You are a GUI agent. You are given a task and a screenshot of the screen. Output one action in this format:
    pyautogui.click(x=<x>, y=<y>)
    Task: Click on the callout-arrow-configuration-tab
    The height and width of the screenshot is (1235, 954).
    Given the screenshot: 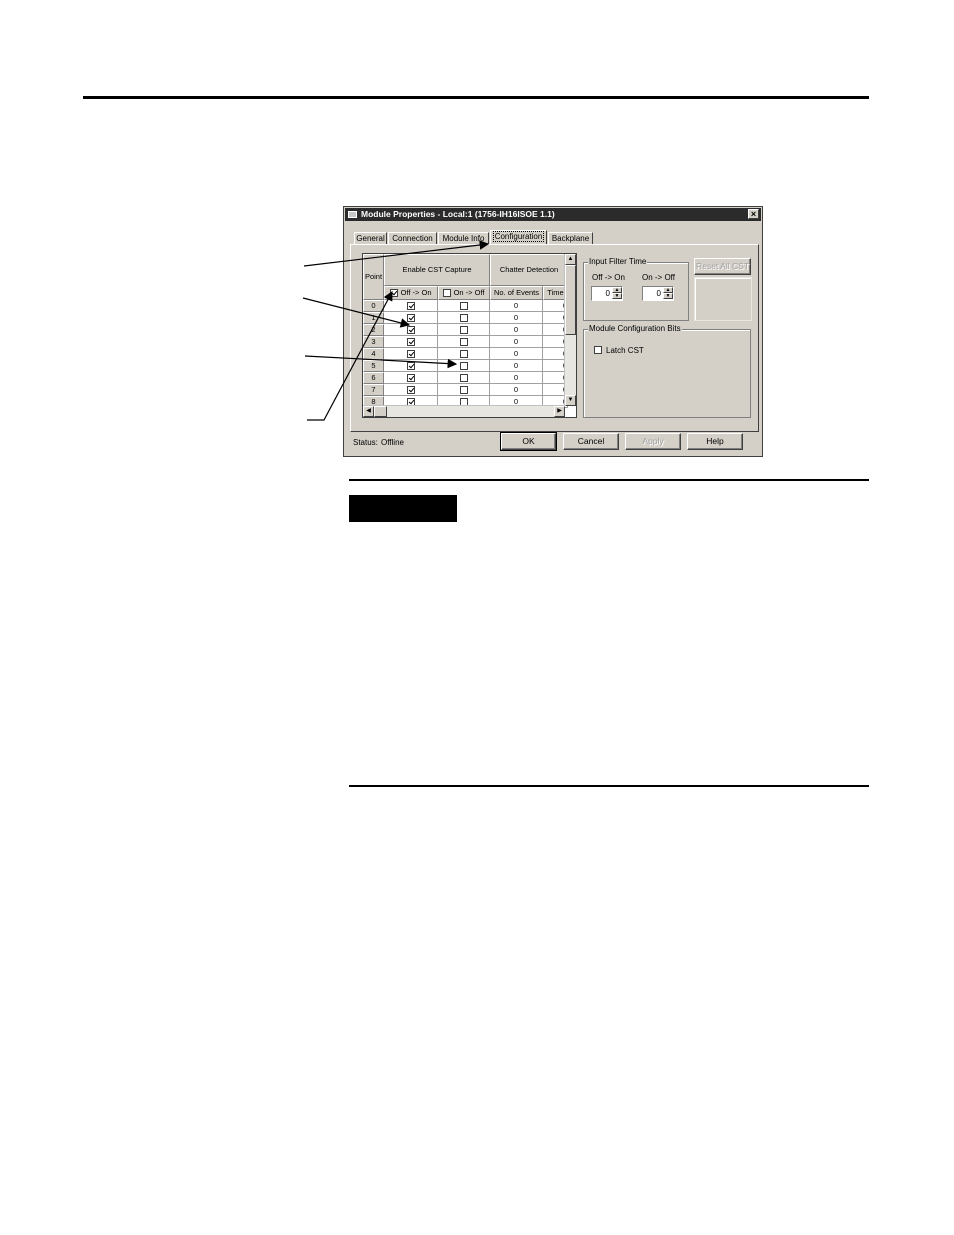 What is the action you would take?
    pyautogui.click(x=396, y=253)
    